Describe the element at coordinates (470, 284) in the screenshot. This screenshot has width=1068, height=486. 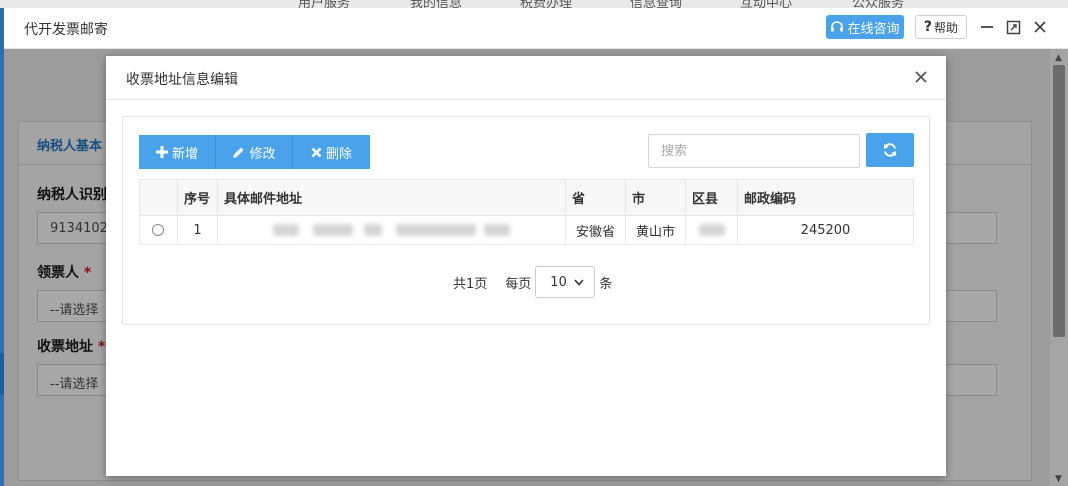
I see `total-pages: 共1页` at that location.